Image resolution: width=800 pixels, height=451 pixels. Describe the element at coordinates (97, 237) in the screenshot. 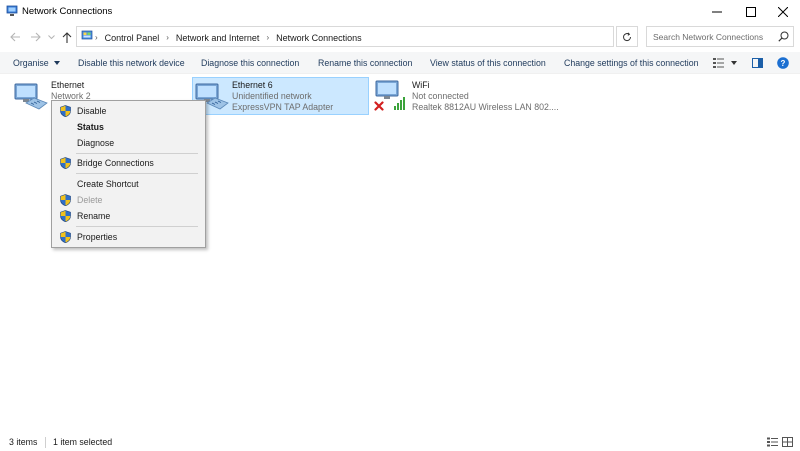

I see `menu-item-label: Properties` at that location.